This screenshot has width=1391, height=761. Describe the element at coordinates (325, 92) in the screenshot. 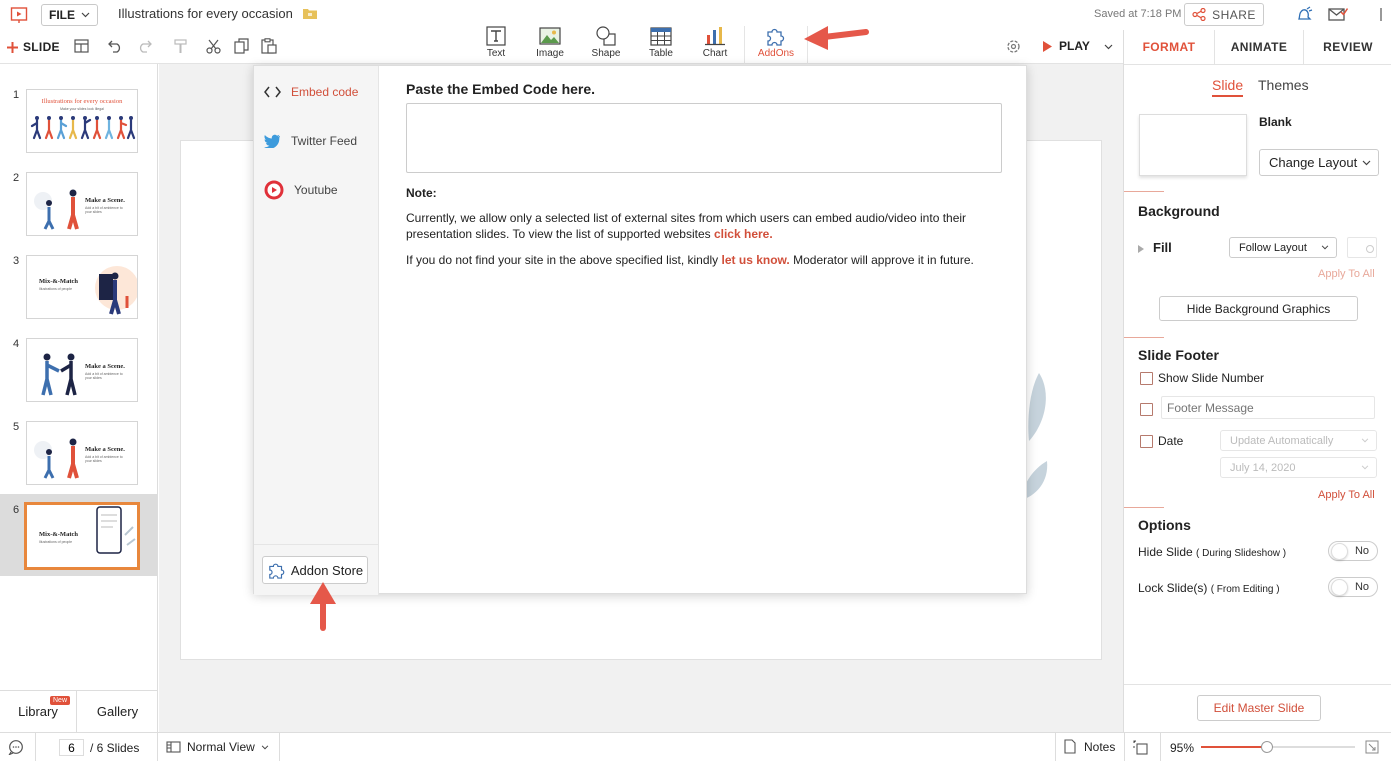

I see `embed-code-label: Embed code` at that location.